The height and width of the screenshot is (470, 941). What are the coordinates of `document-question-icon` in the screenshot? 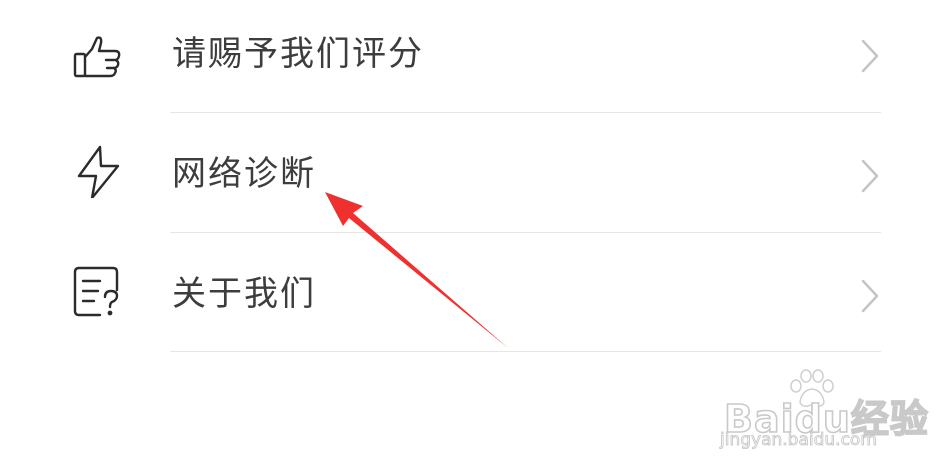 It's located at (97, 291).